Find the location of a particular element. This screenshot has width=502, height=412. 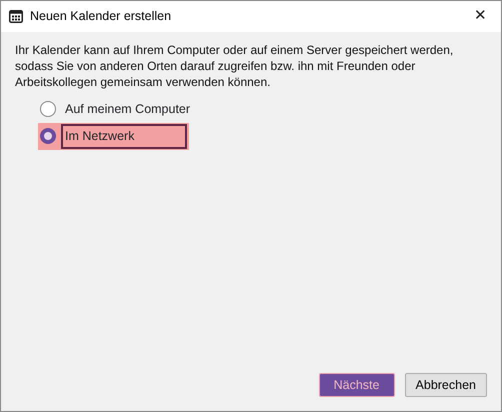

next-button: Nächste is located at coordinates (356, 385).